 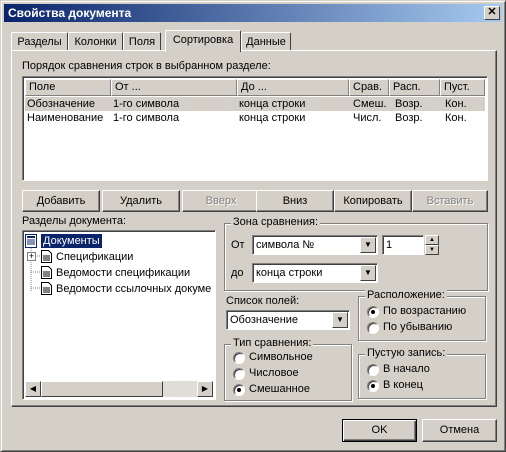 I want to click on column-header-position: Расп., so click(x=414, y=87).